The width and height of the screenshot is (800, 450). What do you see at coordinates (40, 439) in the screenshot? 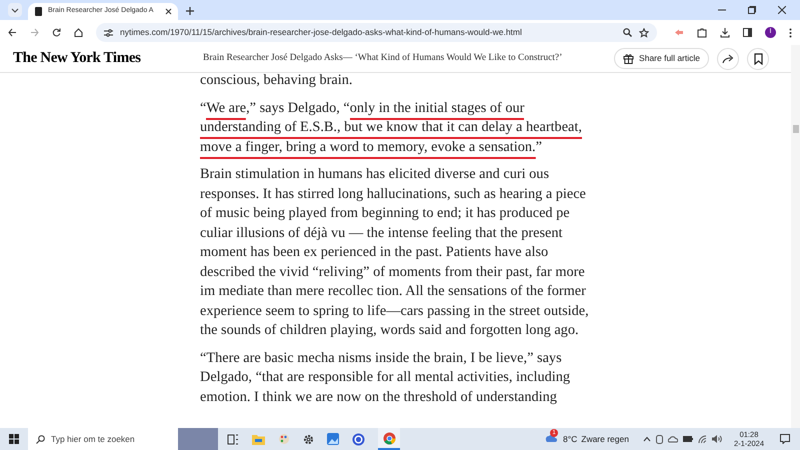
I see `search-icon` at bounding box center [40, 439].